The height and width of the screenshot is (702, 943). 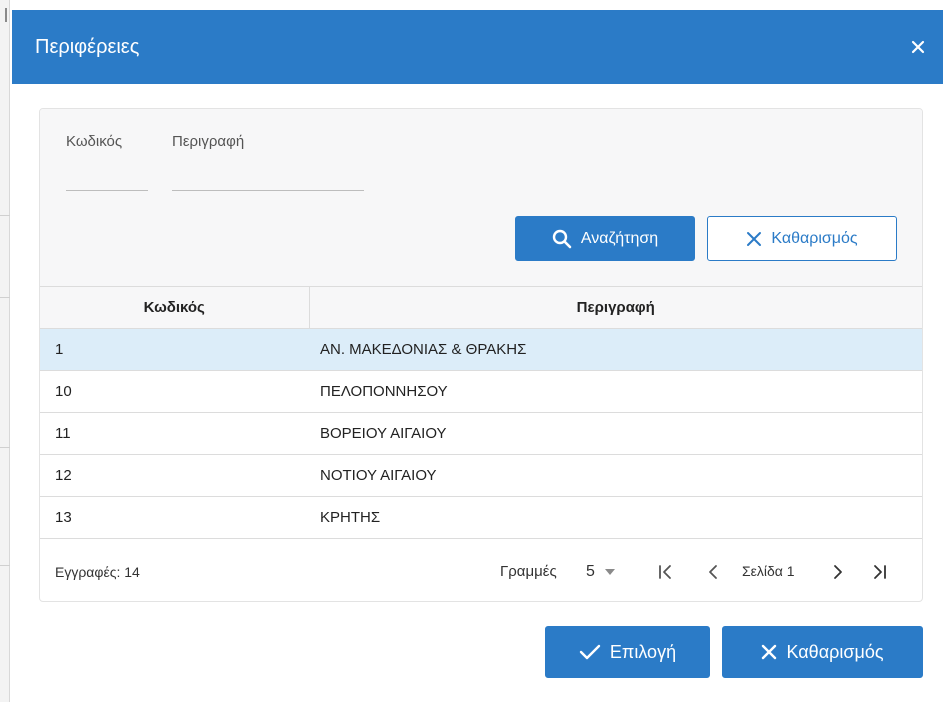 I want to click on chevron-left-icon, so click(x=713, y=572).